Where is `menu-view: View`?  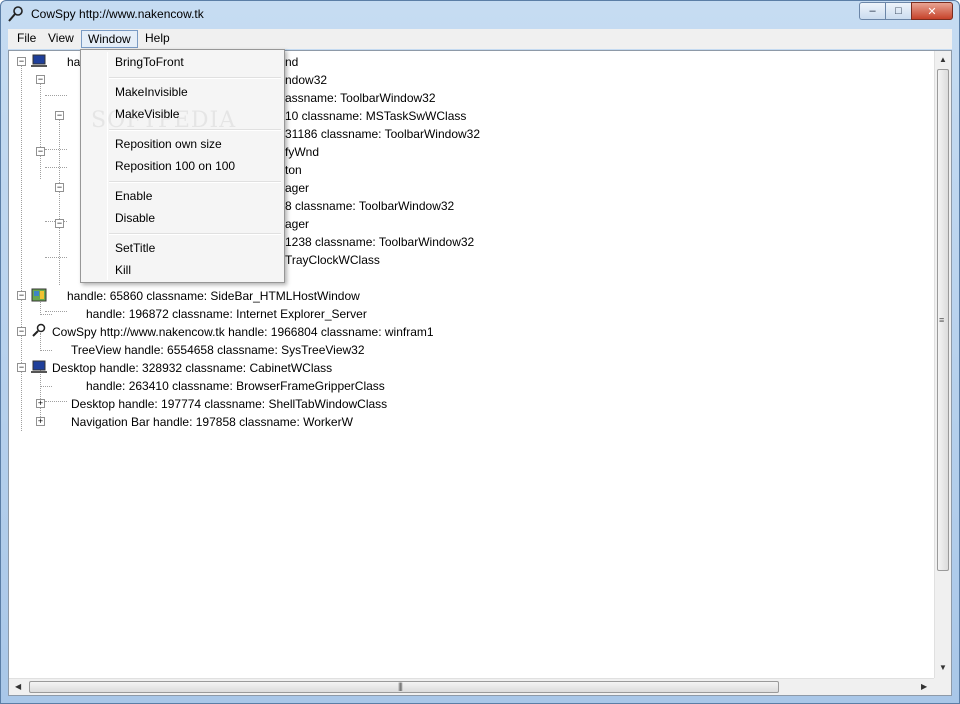
menu-view: View is located at coordinates (61, 39).